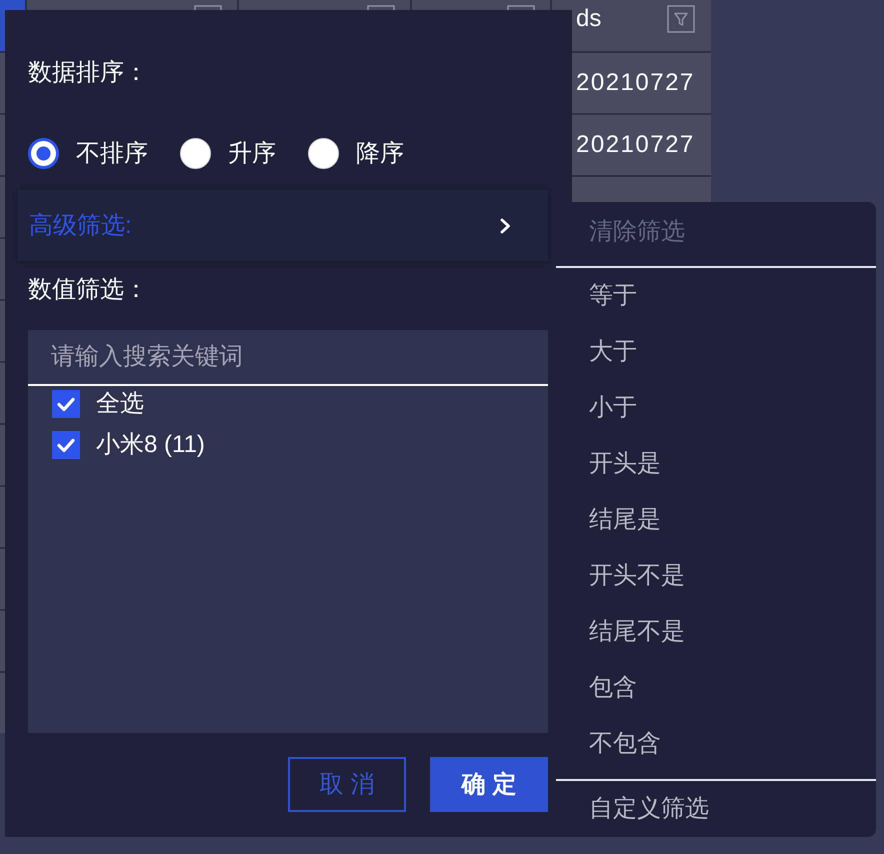  What do you see at coordinates (589, 19) in the screenshot?
I see `column-title: ds` at bounding box center [589, 19].